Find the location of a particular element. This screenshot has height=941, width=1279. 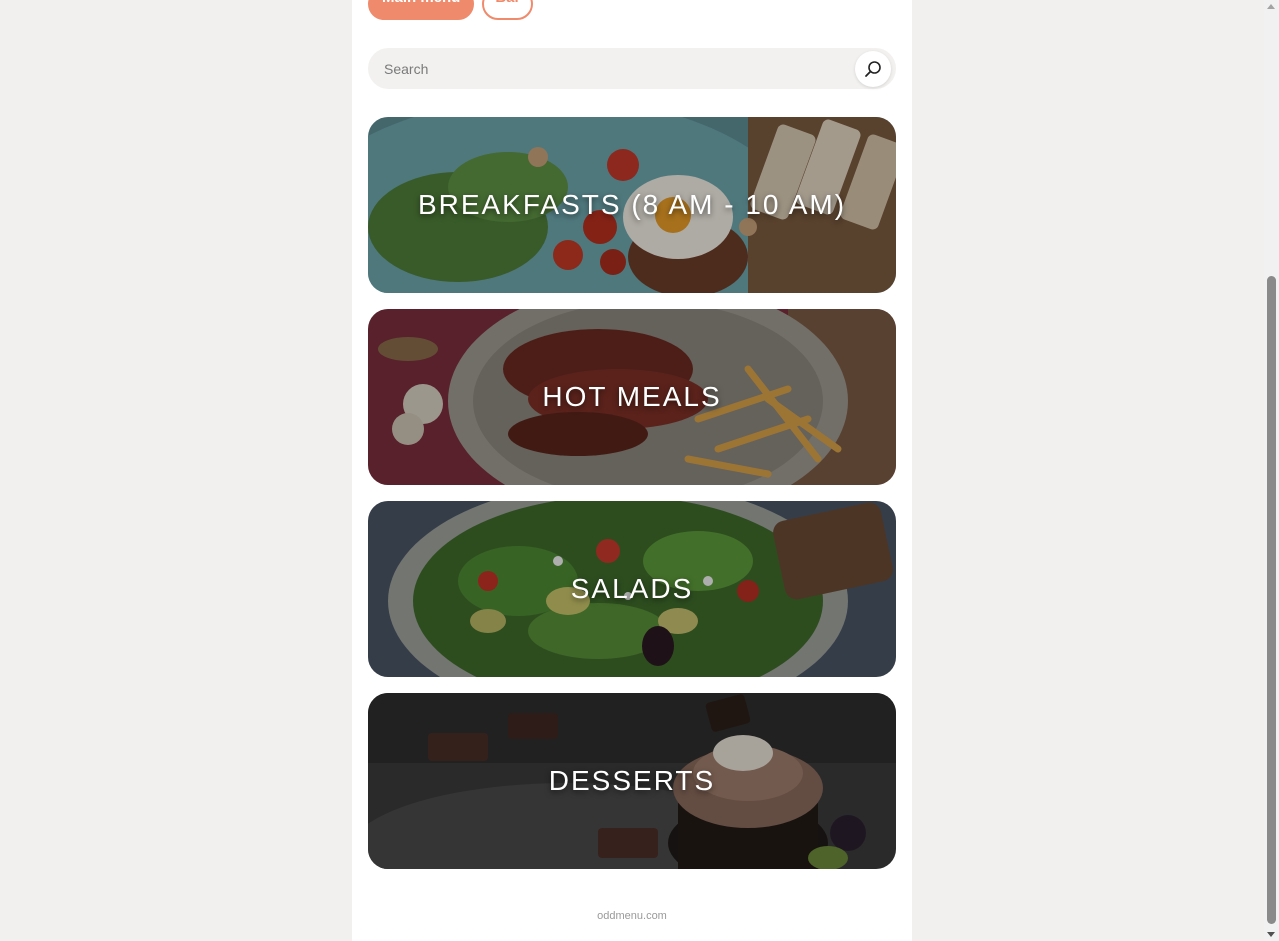

scrollbar is located at coordinates (1271, 470).